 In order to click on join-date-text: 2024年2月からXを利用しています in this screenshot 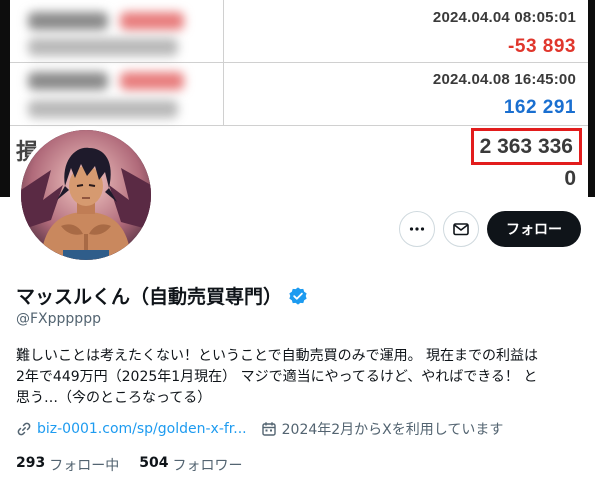, I will do `click(392, 430)`.